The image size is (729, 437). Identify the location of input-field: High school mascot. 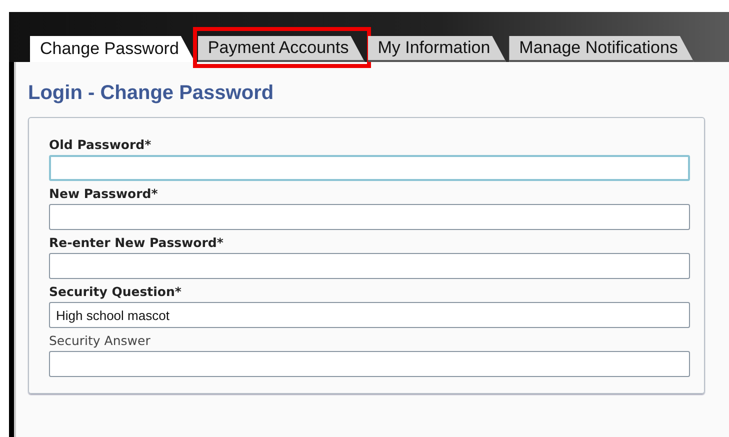
(369, 315).